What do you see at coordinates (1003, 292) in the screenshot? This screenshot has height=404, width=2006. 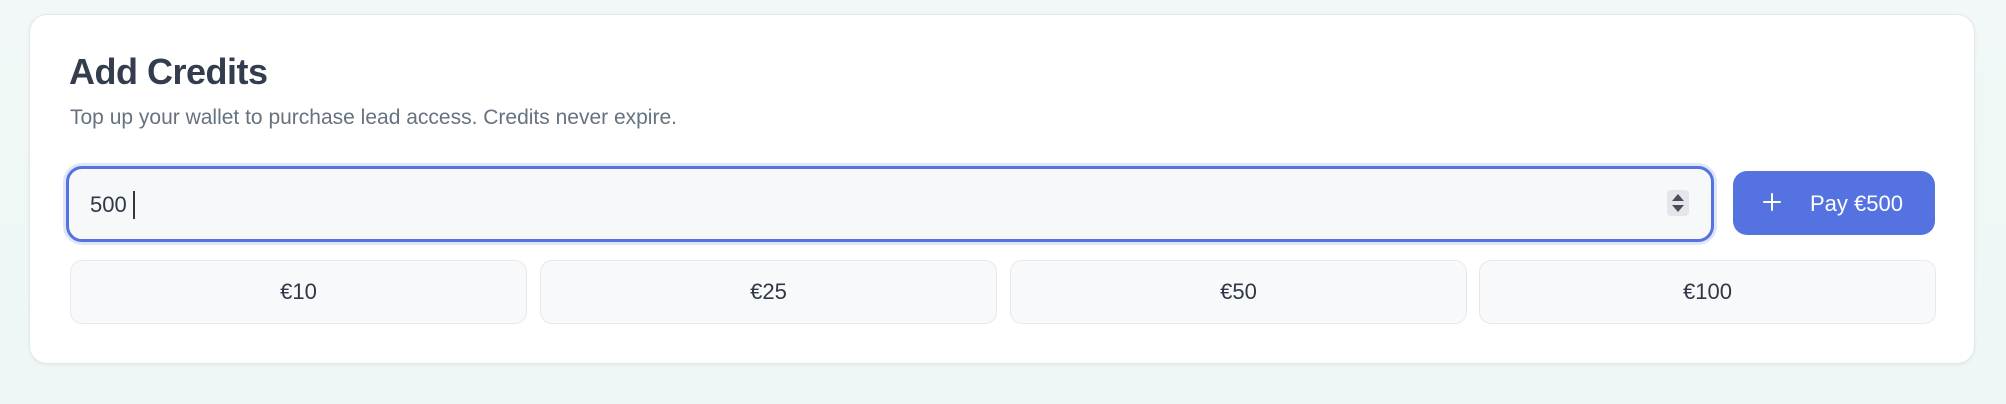 I see `preset-amounts: €10 €25 €50 €100` at bounding box center [1003, 292].